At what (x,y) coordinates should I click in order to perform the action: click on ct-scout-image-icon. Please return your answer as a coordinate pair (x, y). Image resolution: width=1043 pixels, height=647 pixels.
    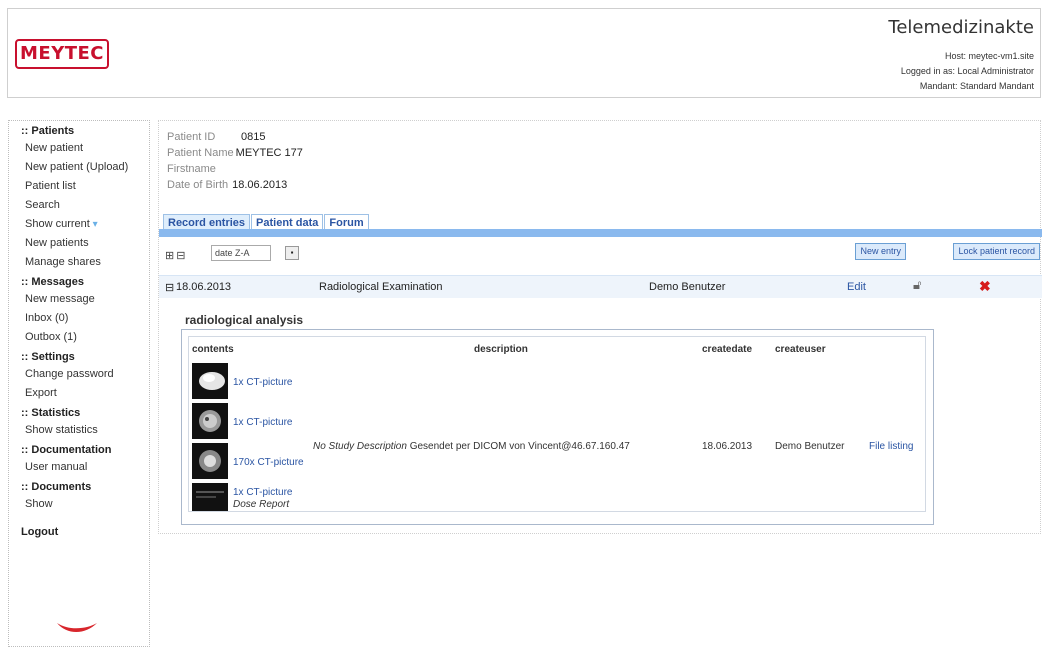
    Looking at the image, I should click on (212, 381).